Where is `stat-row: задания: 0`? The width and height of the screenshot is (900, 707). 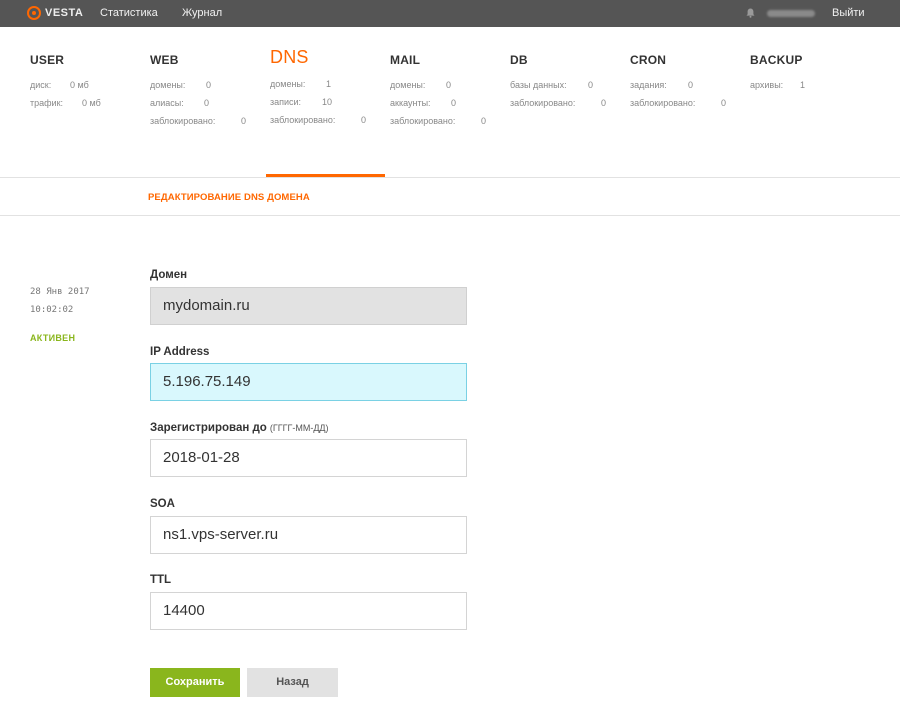 stat-row: задания: 0 is located at coordinates (662, 85).